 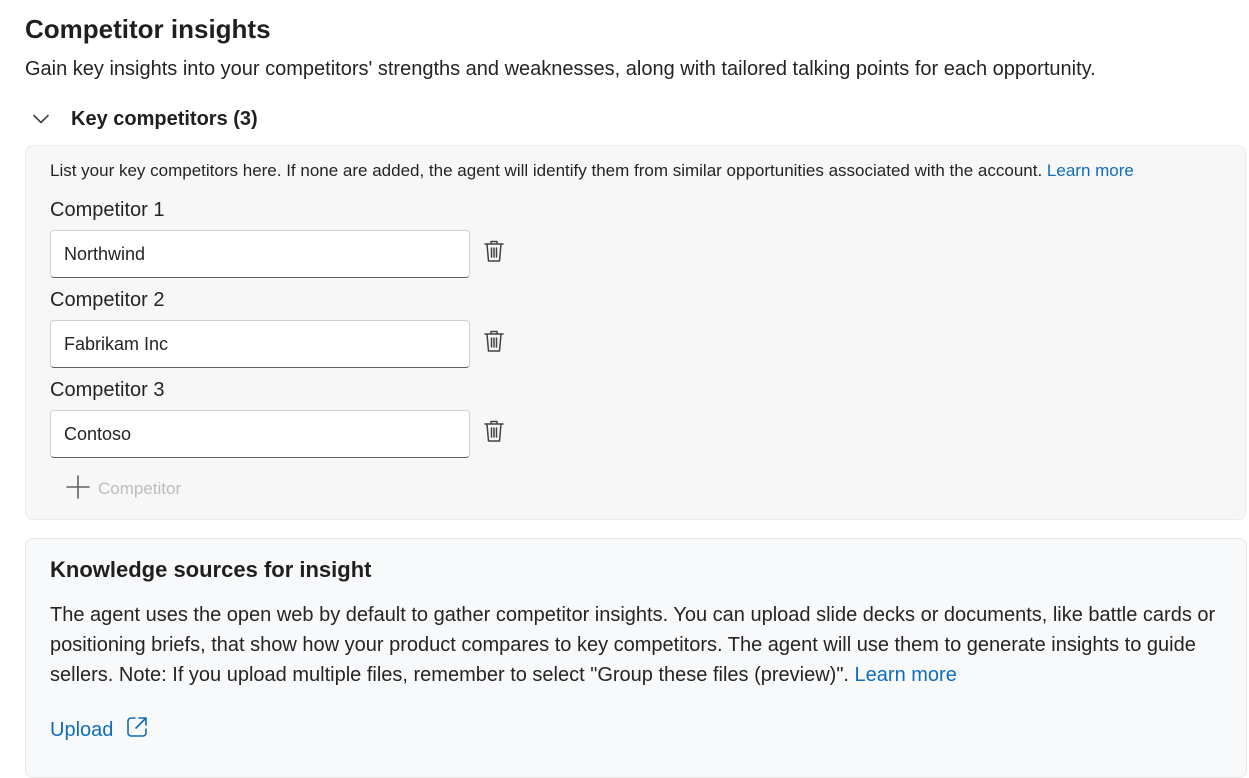 What do you see at coordinates (906, 675) in the screenshot?
I see `knowledge-learn-more-link: Learn more` at bounding box center [906, 675].